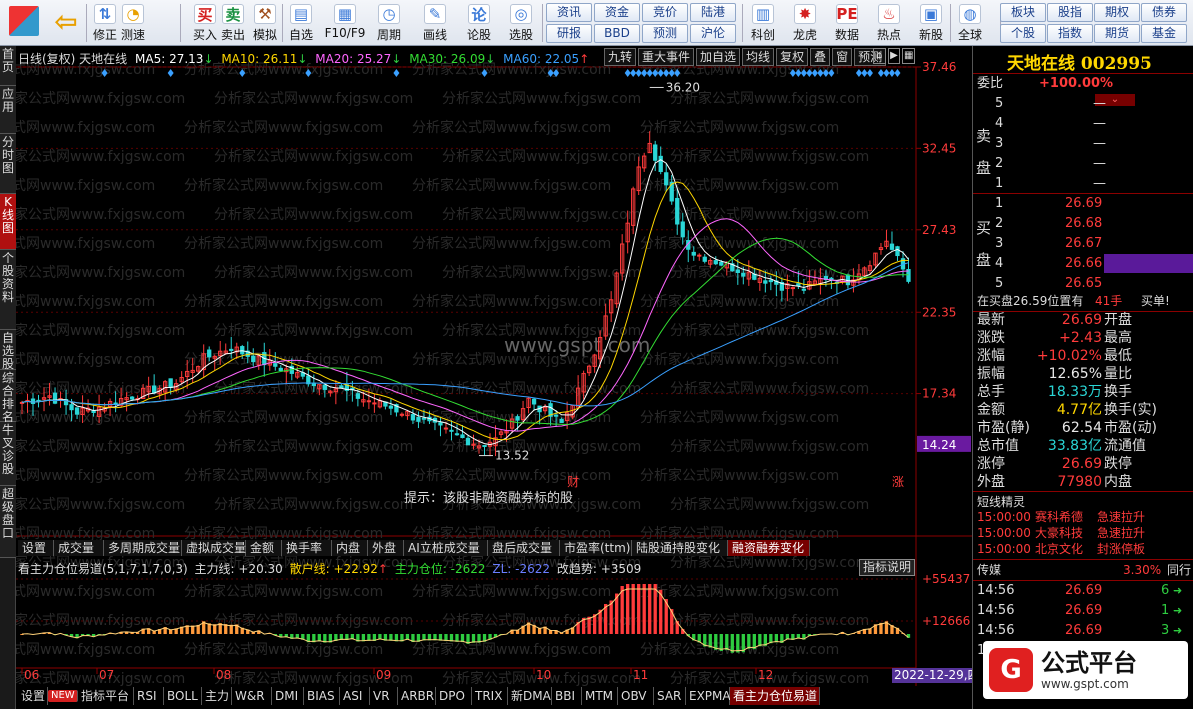 This screenshot has height=709, width=1193. I want to click on bottom-tab-15: BBI, so click(567, 696).